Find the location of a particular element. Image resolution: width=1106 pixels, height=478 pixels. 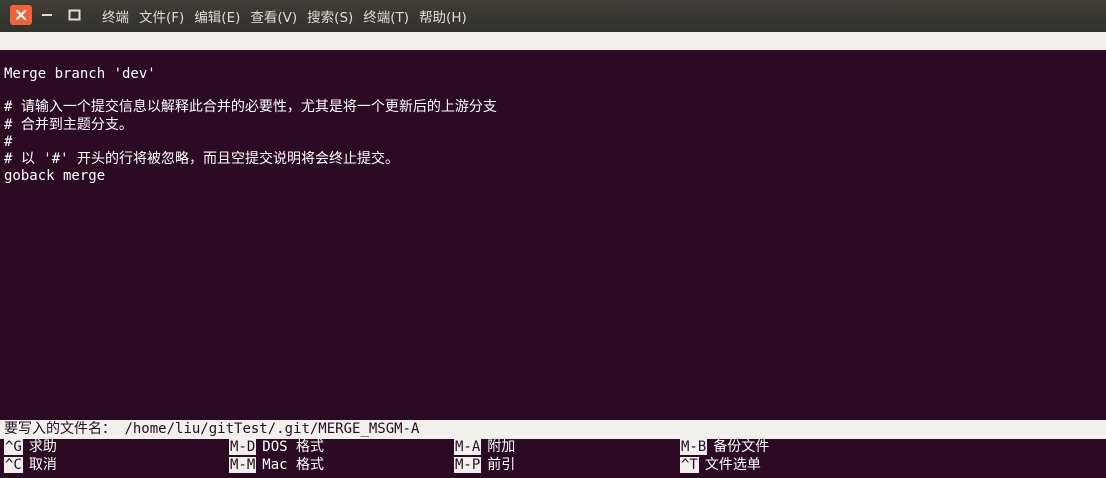

minimize-icon is located at coordinates (47, 15).